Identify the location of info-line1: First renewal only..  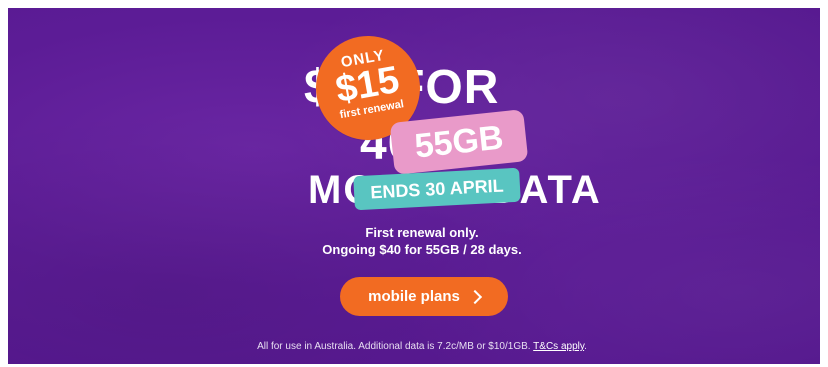
(422, 232).